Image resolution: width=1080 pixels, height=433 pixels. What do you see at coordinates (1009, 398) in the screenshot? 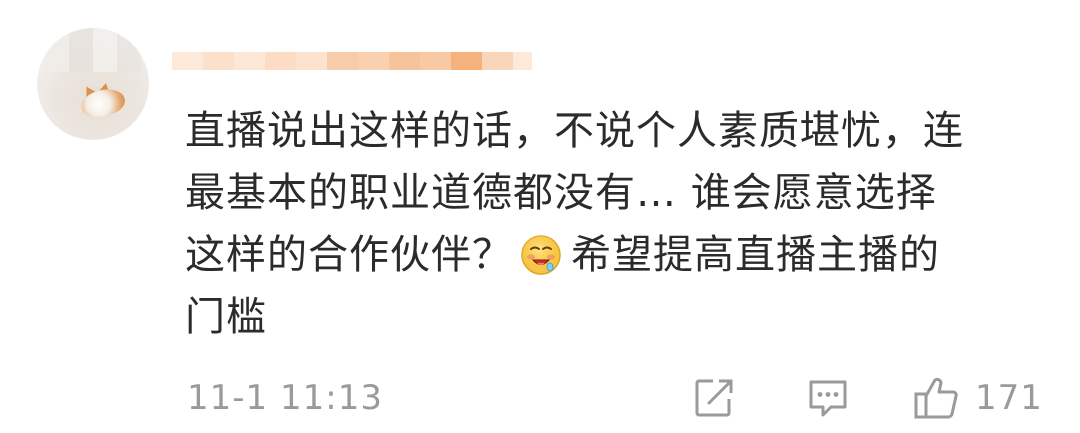
I see `like-count: 171` at bounding box center [1009, 398].